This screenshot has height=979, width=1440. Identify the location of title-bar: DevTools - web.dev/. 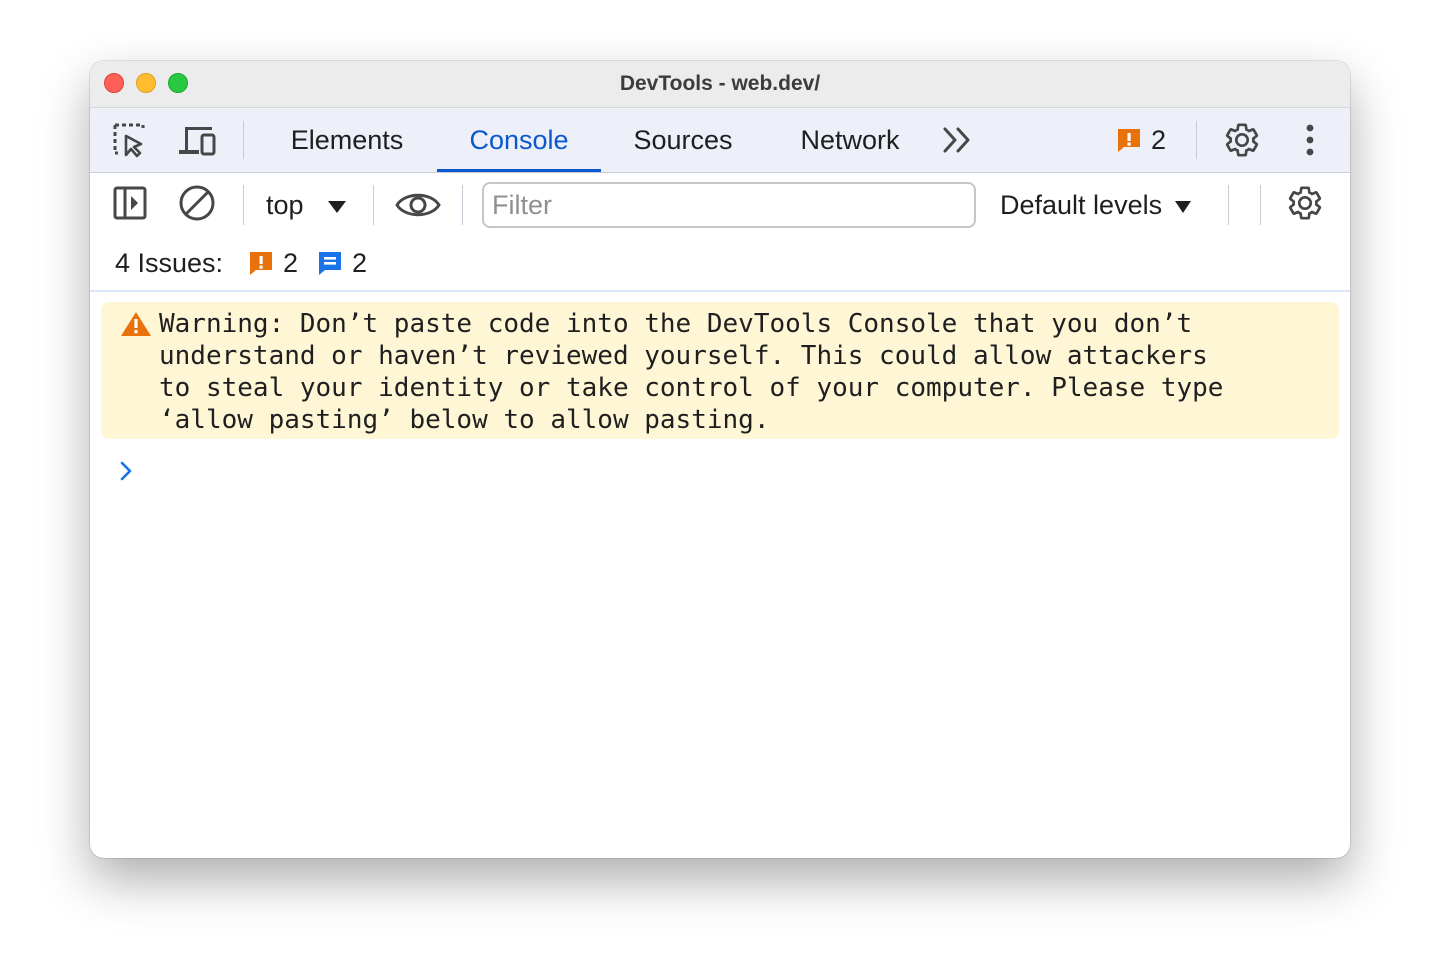
(720, 84).